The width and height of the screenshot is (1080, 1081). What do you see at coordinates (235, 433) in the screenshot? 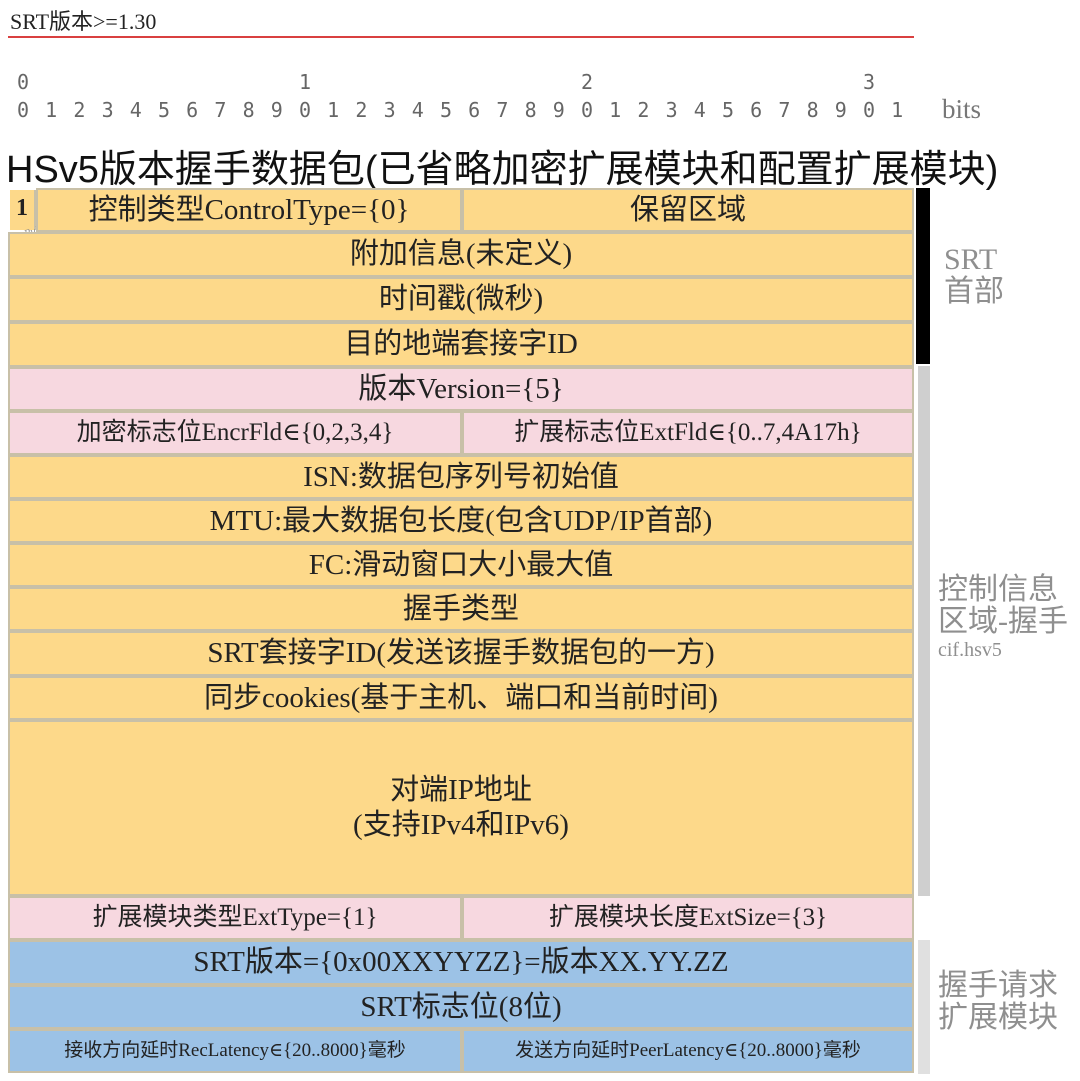
I see `encryption-flag-field: 加密标志位EncrFld∈{0,2,3,4}` at bounding box center [235, 433].